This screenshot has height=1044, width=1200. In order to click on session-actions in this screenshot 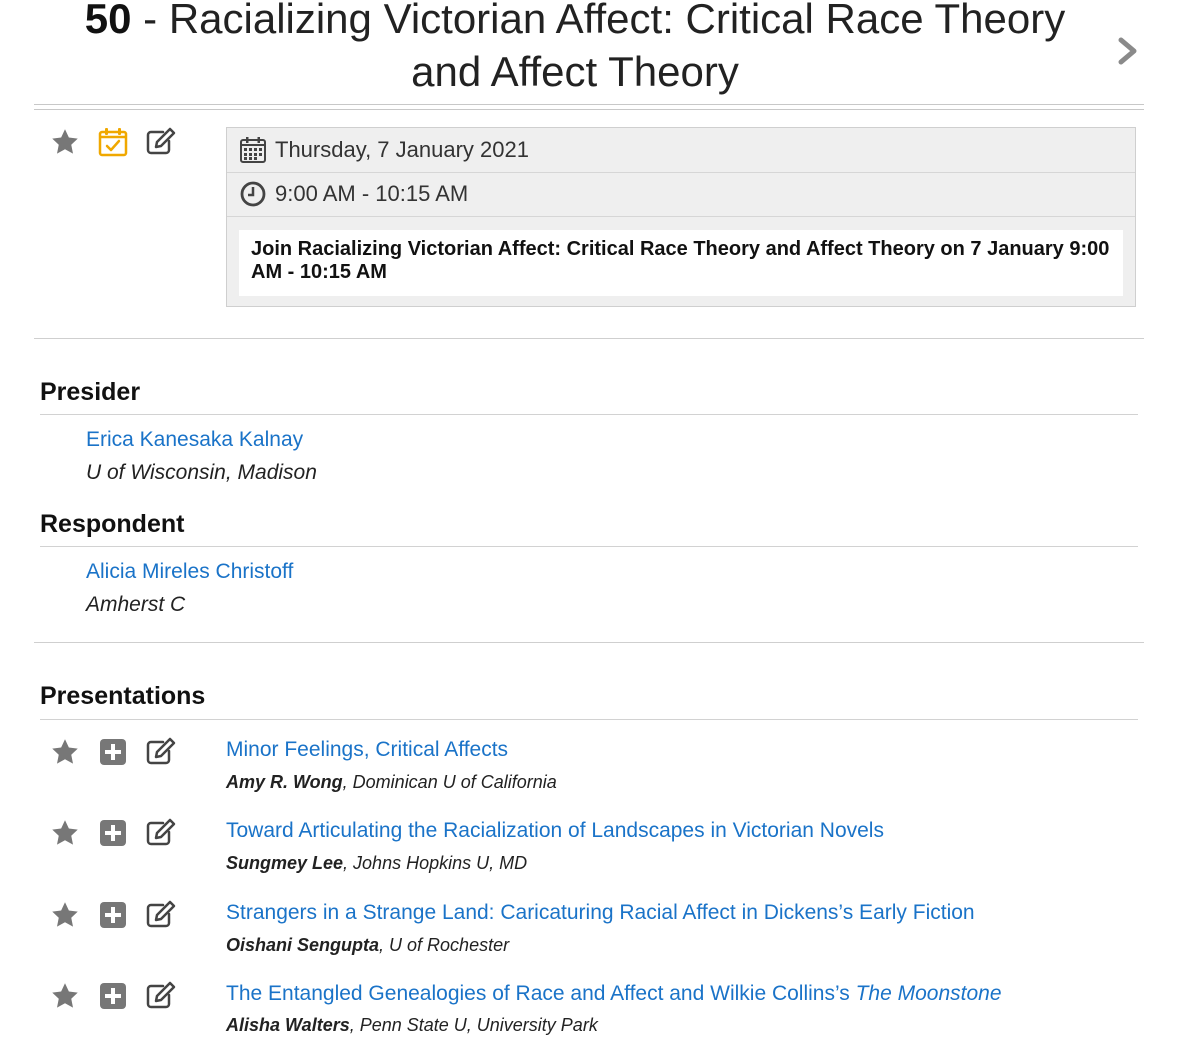, I will do `click(113, 142)`.